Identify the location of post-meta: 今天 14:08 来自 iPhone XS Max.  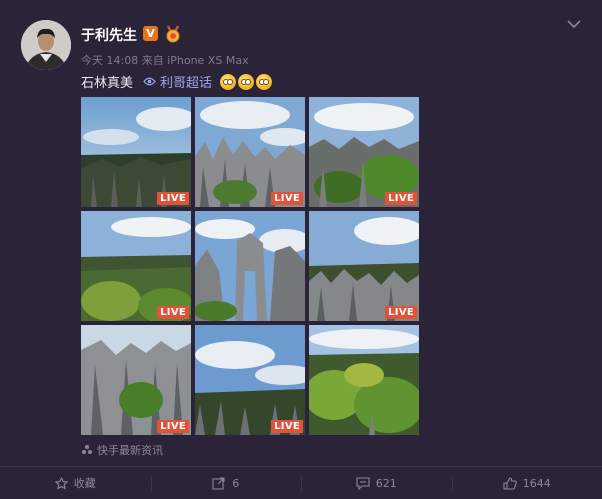
(165, 60).